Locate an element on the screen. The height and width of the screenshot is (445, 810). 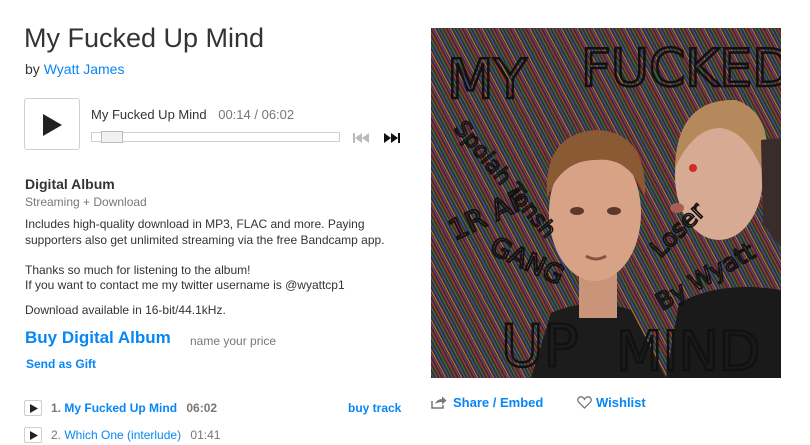
track-row: 2. Which One (interlude) 01:41 is located at coordinates (135, 435).